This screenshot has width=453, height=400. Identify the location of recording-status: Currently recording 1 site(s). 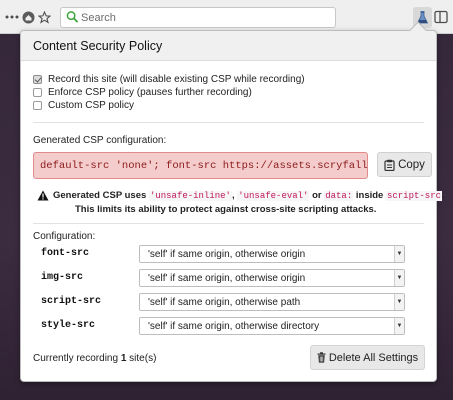
(94, 358).